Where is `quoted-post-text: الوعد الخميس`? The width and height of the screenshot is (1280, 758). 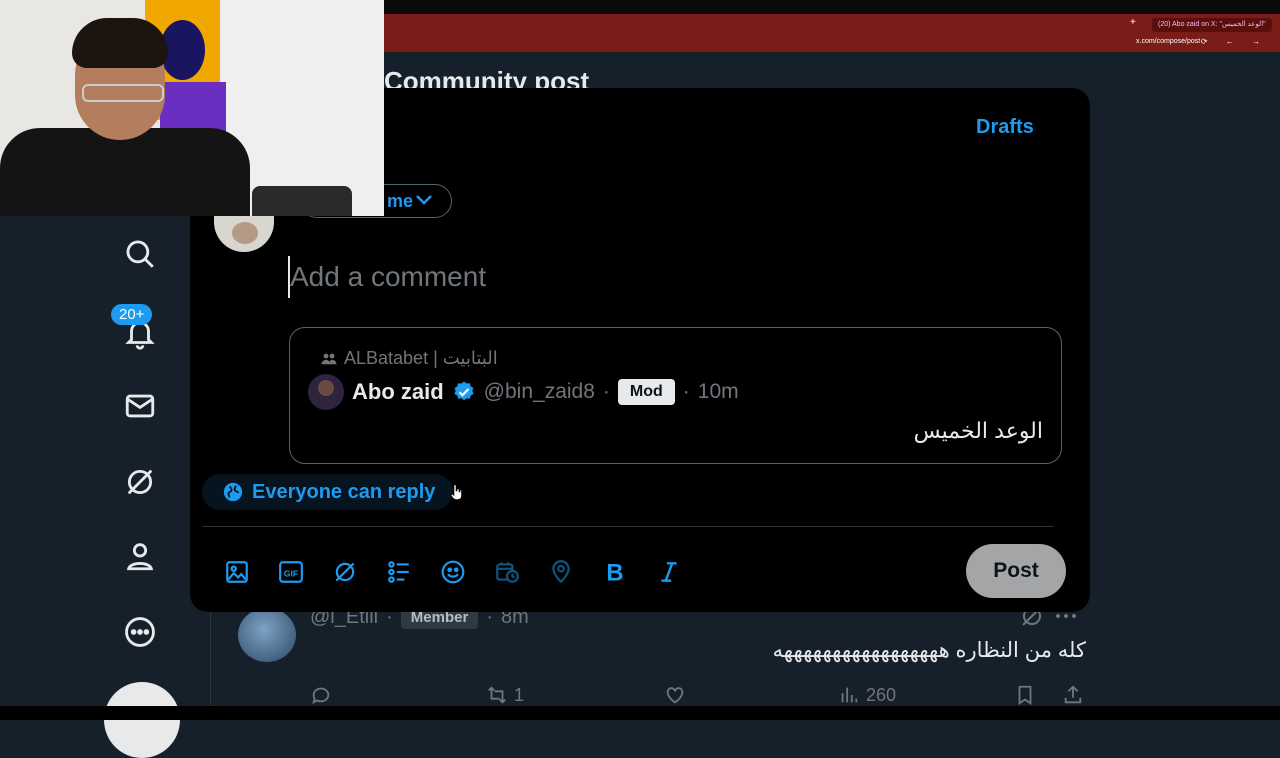 quoted-post-text: الوعد الخميس is located at coordinates (978, 430).